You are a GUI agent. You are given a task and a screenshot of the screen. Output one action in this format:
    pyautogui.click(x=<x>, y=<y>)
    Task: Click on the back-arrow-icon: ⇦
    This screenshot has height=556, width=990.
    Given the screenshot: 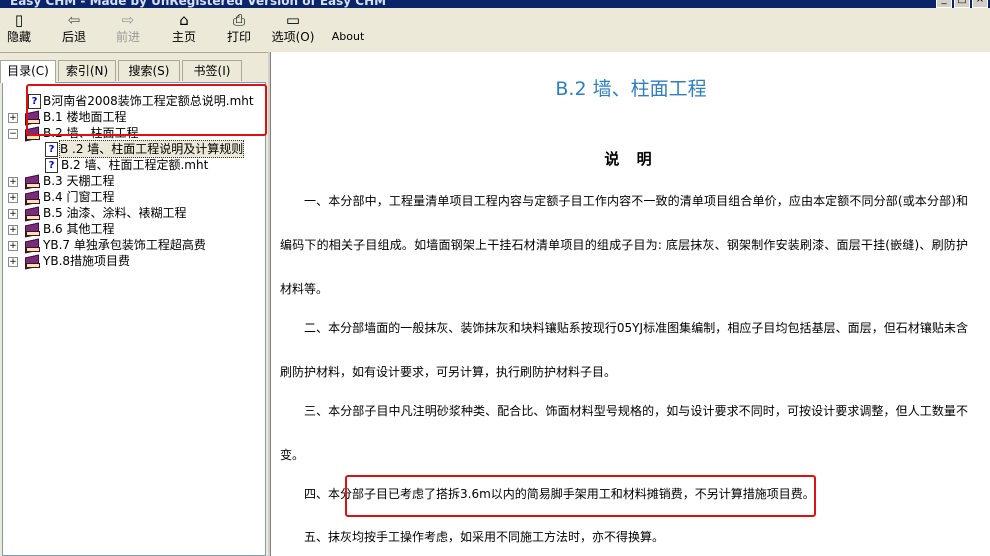 What is the action you would take?
    pyautogui.click(x=74, y=20)
    